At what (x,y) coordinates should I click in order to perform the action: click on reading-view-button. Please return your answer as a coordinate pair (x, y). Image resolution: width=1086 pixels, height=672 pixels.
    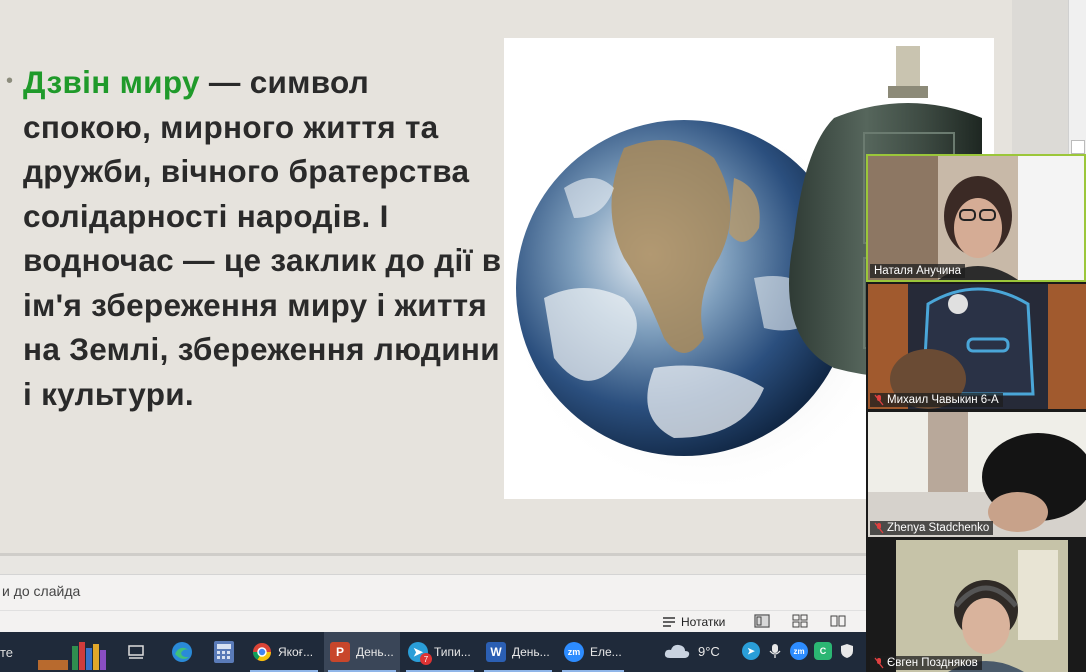
    Looking at the image, I should click on (838, 621).